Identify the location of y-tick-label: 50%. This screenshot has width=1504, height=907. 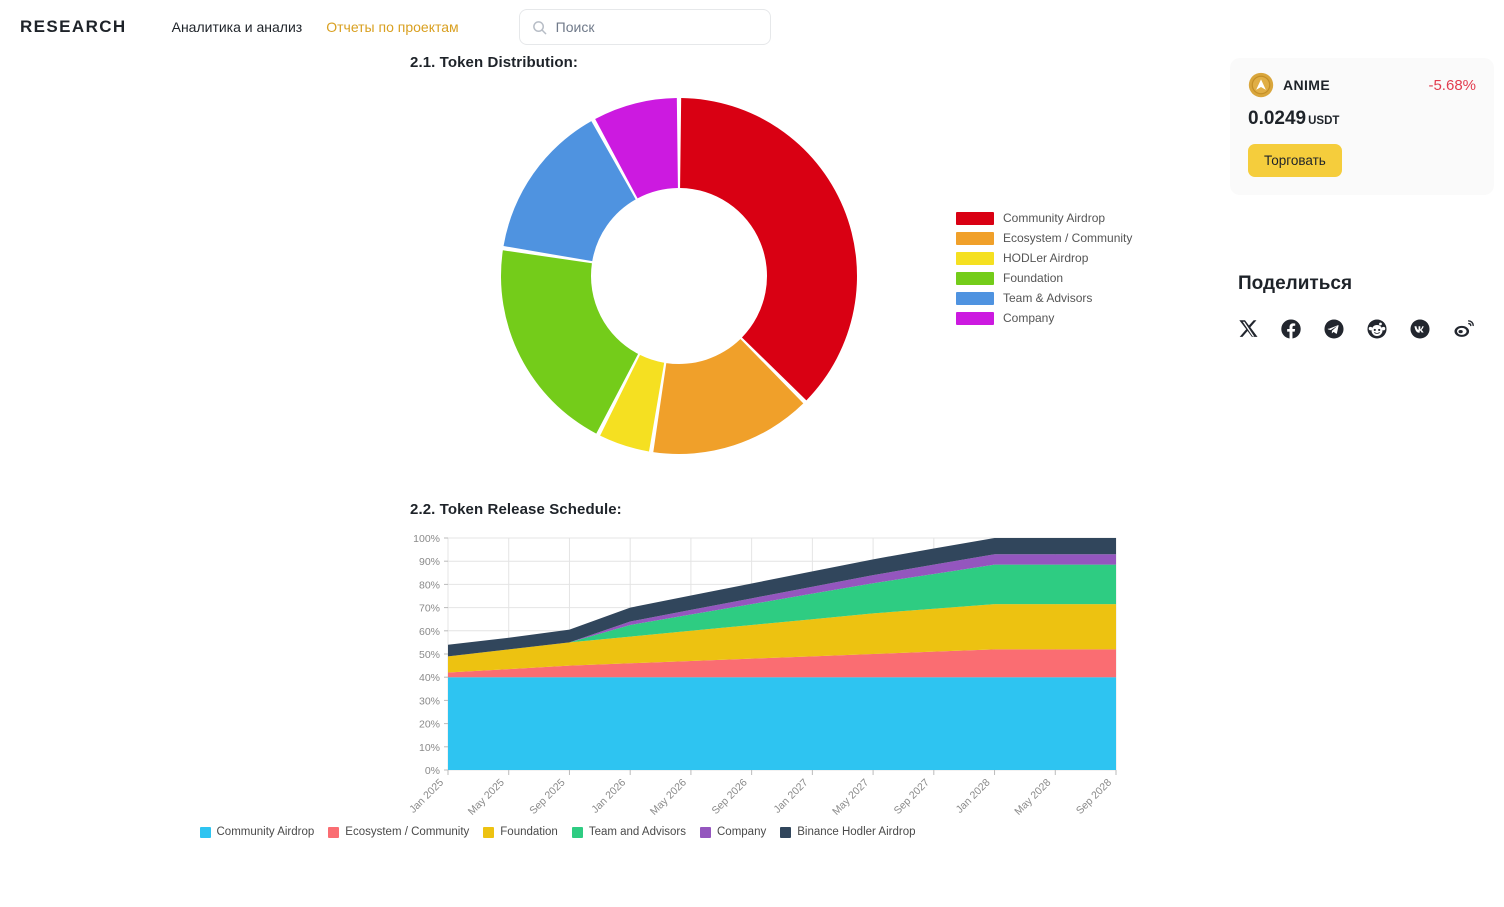
(429, 655).